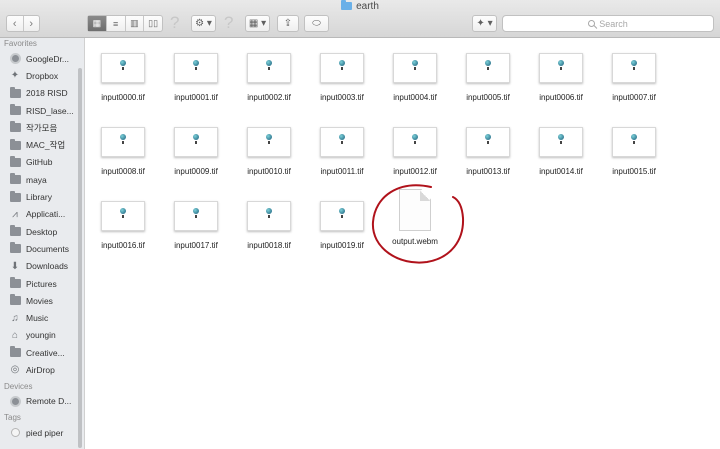  What do you see at coordinates (115, 23) in the screenshot?
I see `list-view-button: ≡` at bounding box center [115, 23].